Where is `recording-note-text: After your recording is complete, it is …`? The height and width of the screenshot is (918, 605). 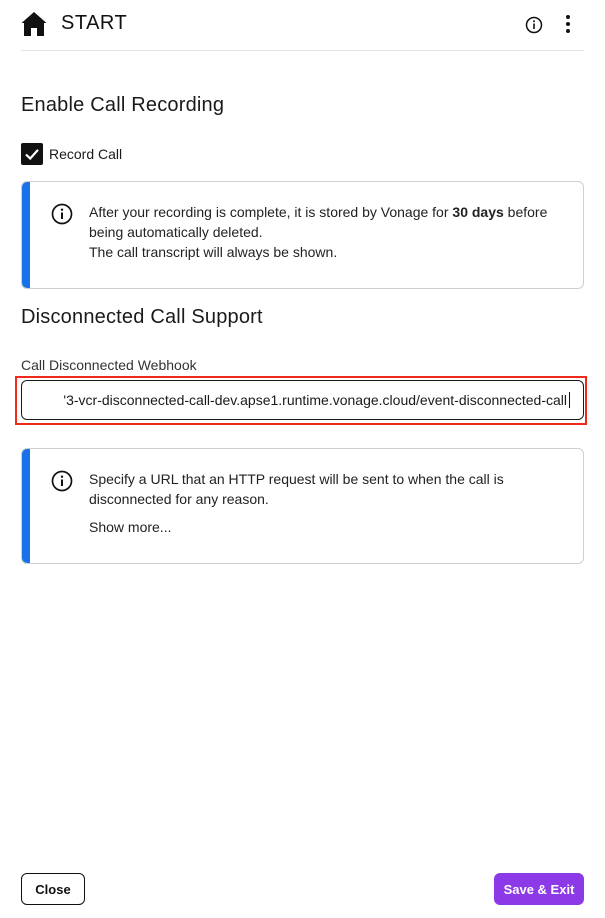 recording-note-text: After your recording is complete, it is … is located at coordinates (321, 232).